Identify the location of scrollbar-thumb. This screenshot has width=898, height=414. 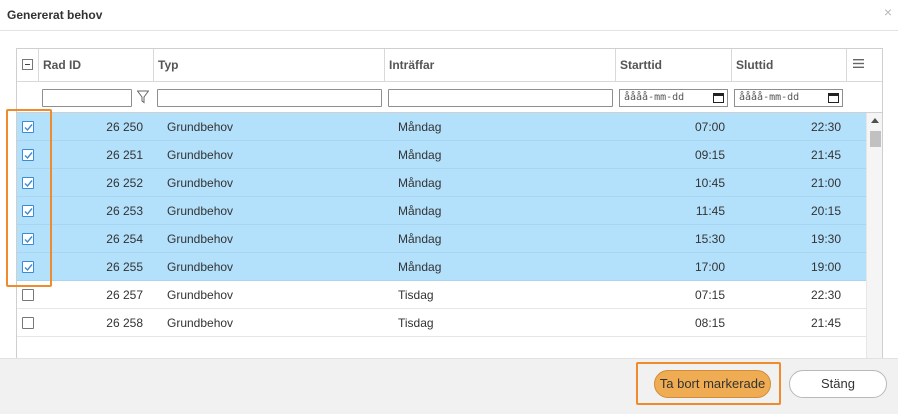
(875, 139).